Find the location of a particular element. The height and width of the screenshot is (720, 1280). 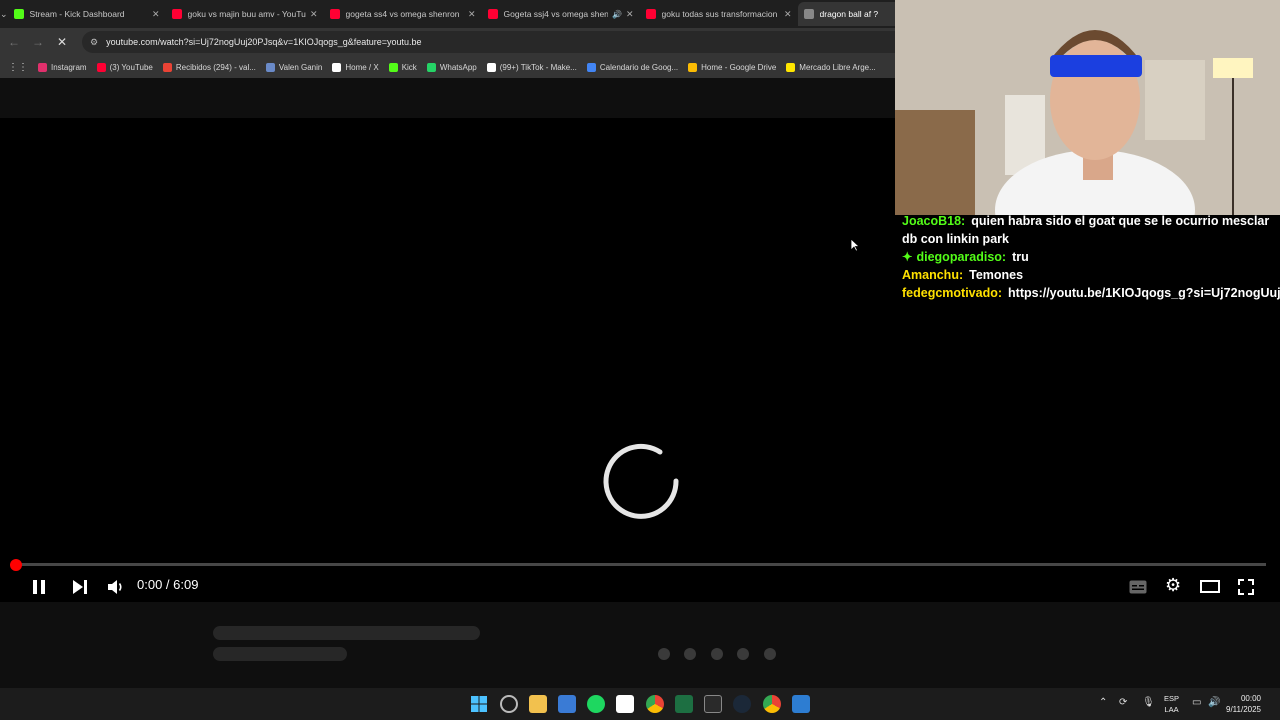

subtitle-placeholder is located at coordinates (280, 654).